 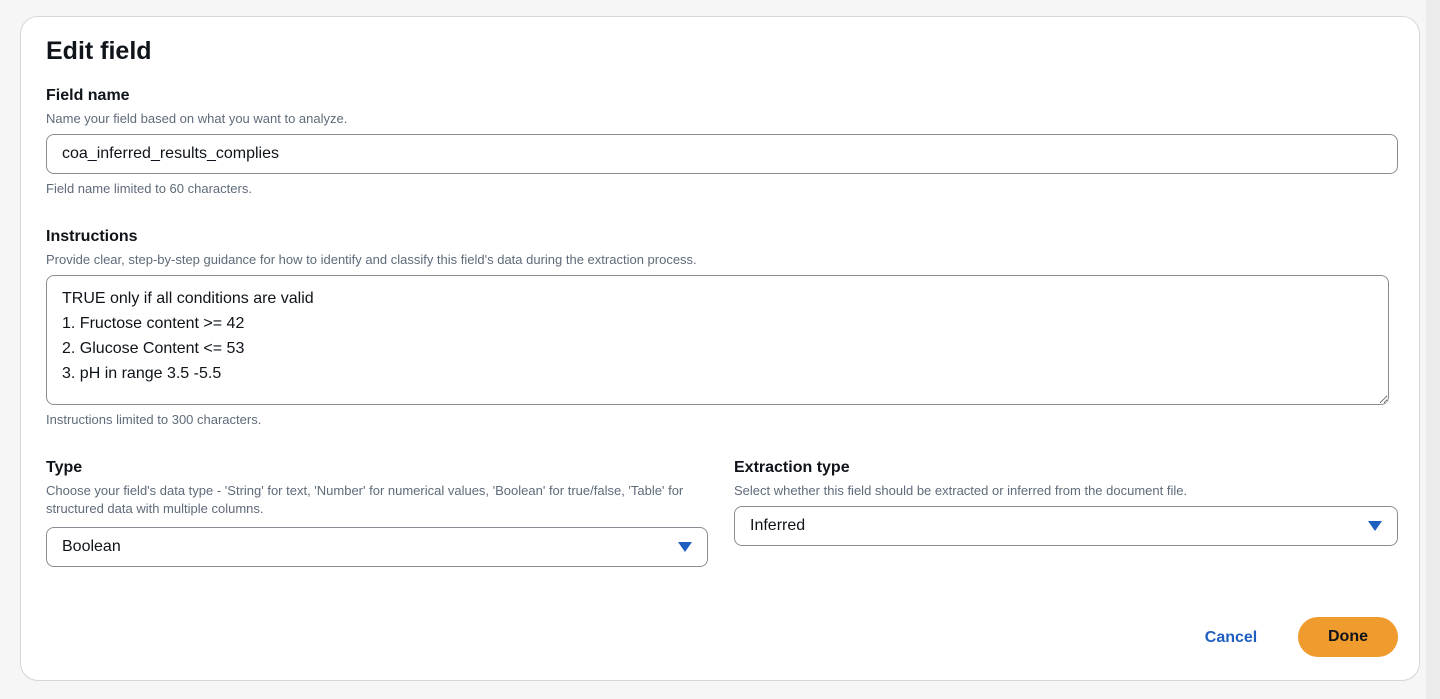 I want to click on field-name-hint: Field name limited to 60 characters., so click(x=149, y=188).